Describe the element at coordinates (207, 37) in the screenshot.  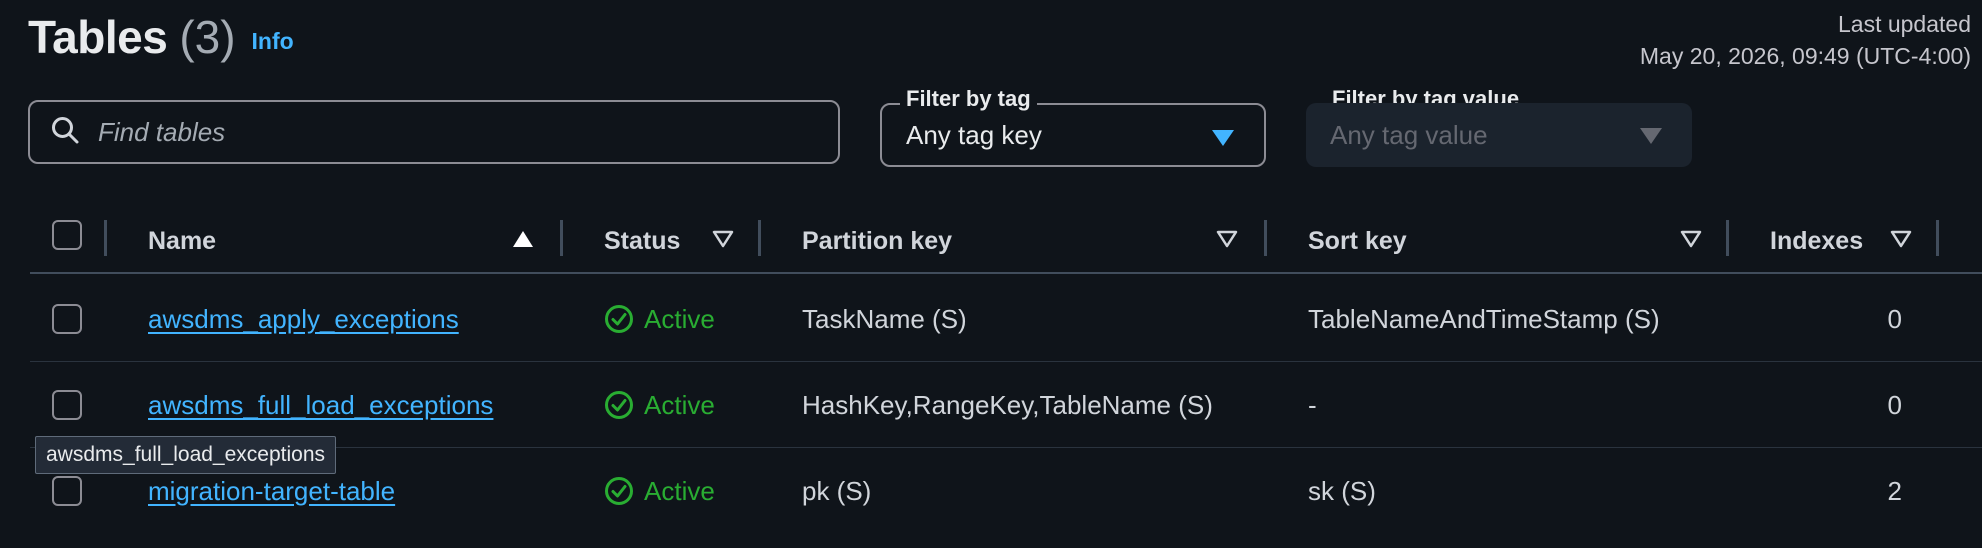
I see `table-count: (3)` at that location.